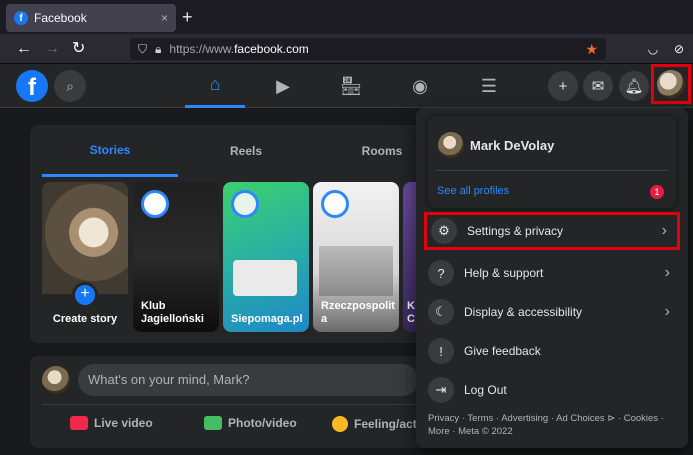  What do you see at coordinates (657, 192) in the screenshot?
I see `notification-badge: 1` at bounding box center [657, 192].